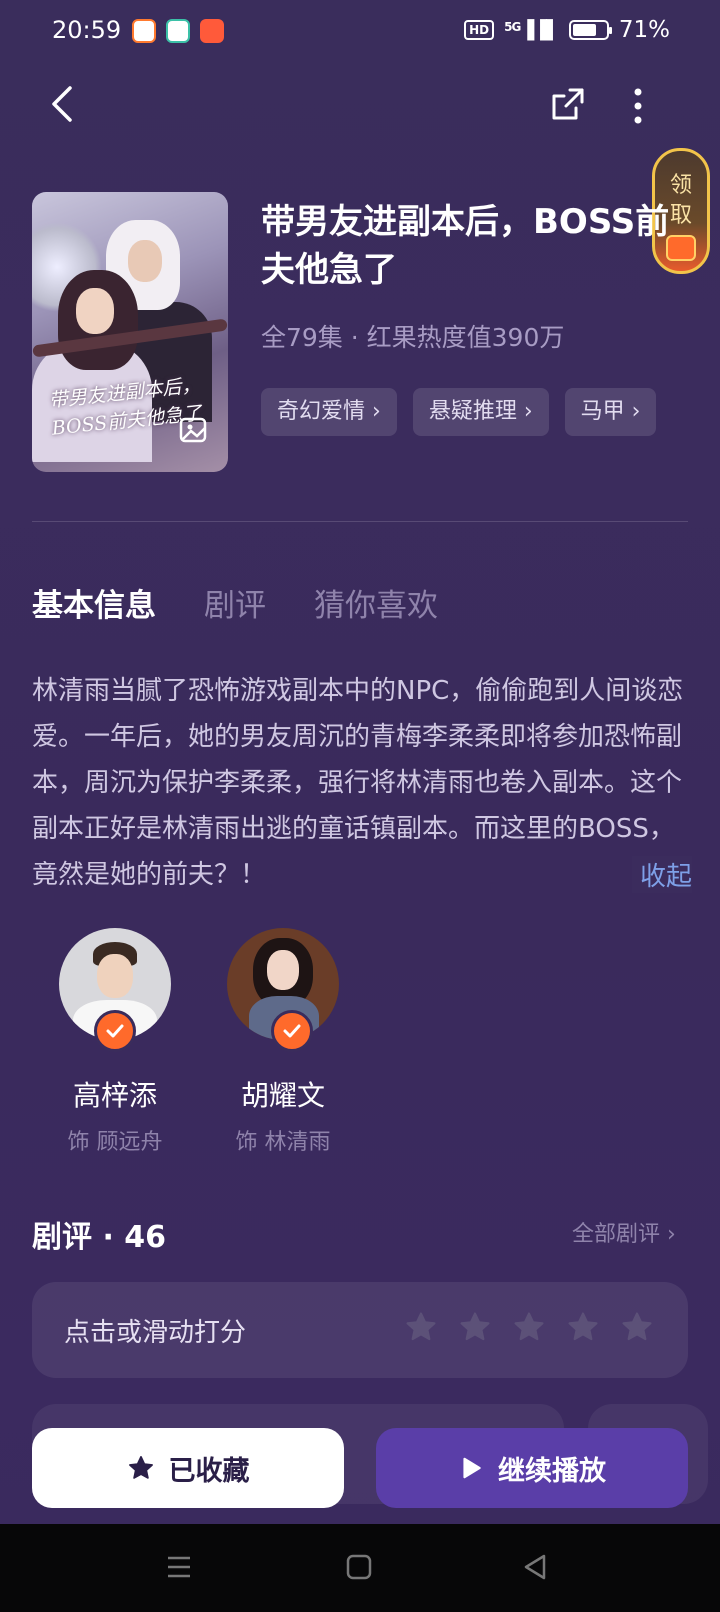 This screenshot has height=1612, width=720. Describe the element at coordinates (567, 30) in the screenshot. I see `status-right: HD 5G▐▐▌ 71%` at that location.